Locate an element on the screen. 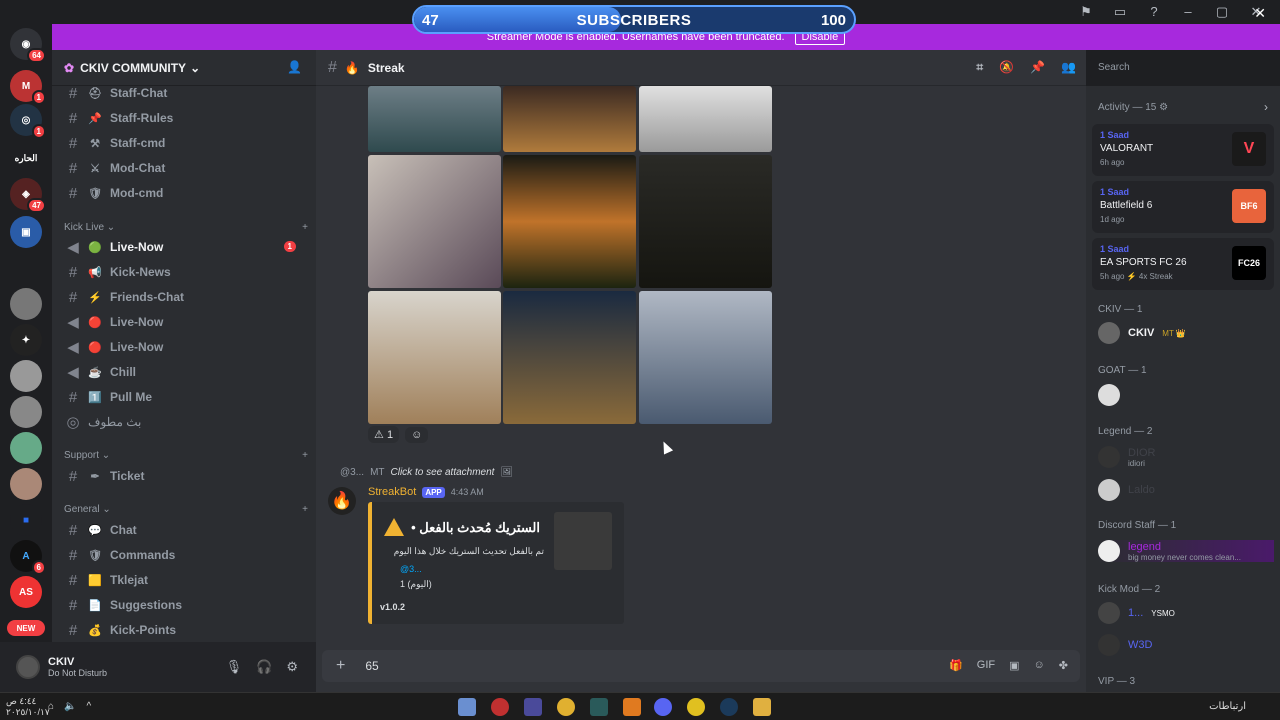 This screenshot has height=720, width=1280. volume-icon: 🔈 is located at coordinates (70, 706).